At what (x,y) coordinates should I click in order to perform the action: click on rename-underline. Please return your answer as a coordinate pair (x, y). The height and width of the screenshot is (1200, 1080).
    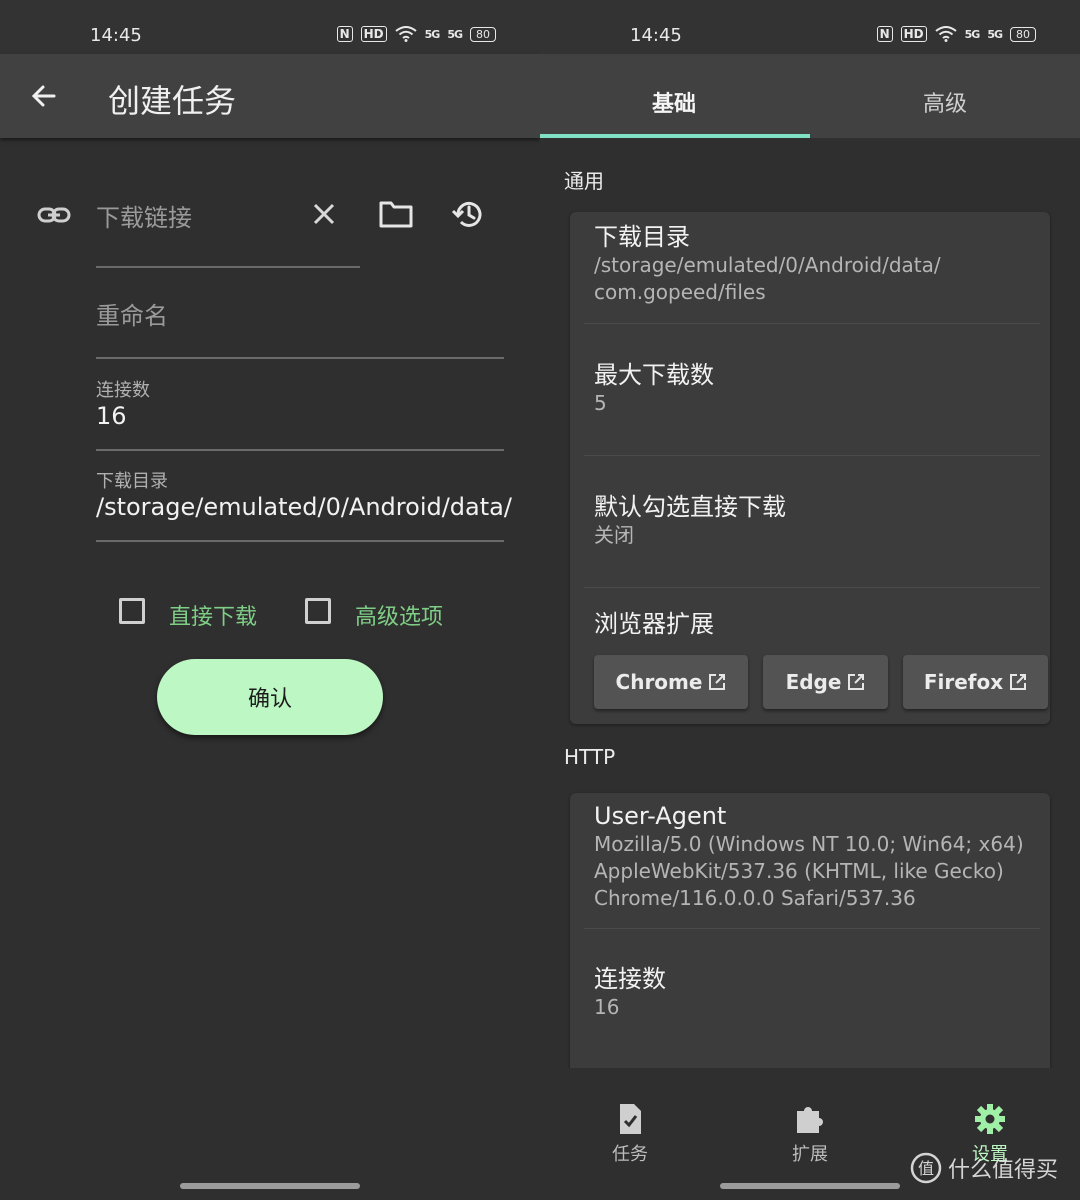
    Looking at the image, I should click on (300, 358).